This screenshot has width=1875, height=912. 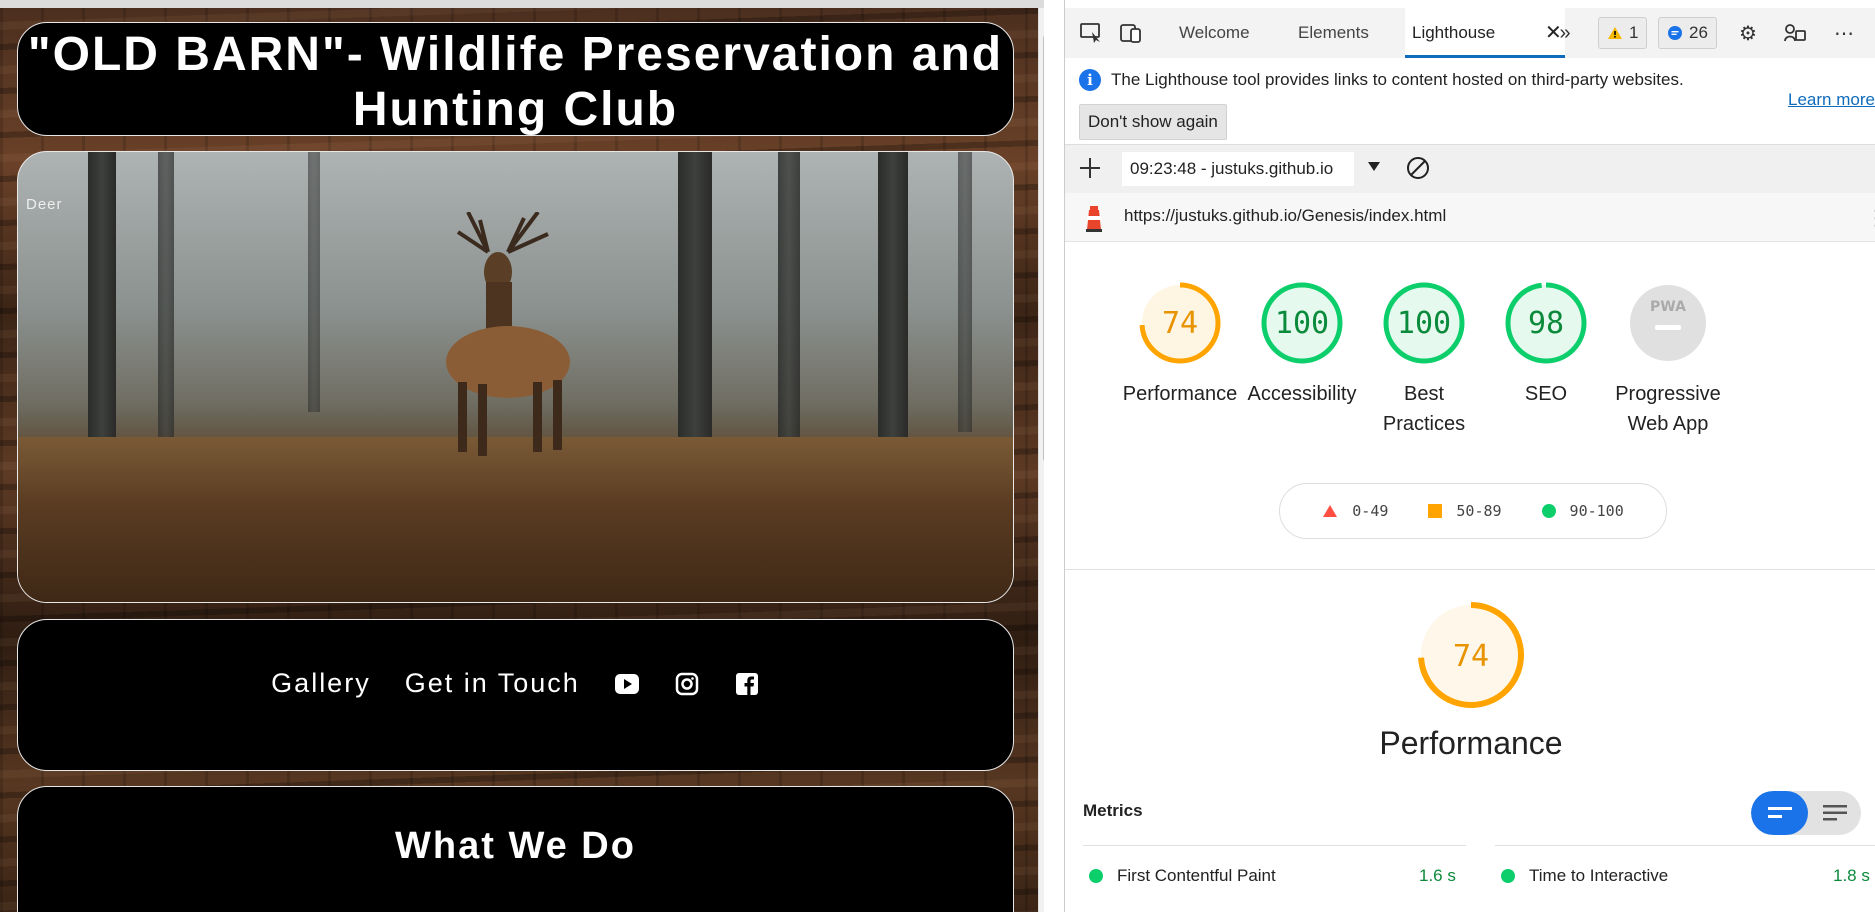 What do you see at coordinates (1090, 80) in the screenshot?
I see `info-icon: i` at bounding box center [1090, 80].